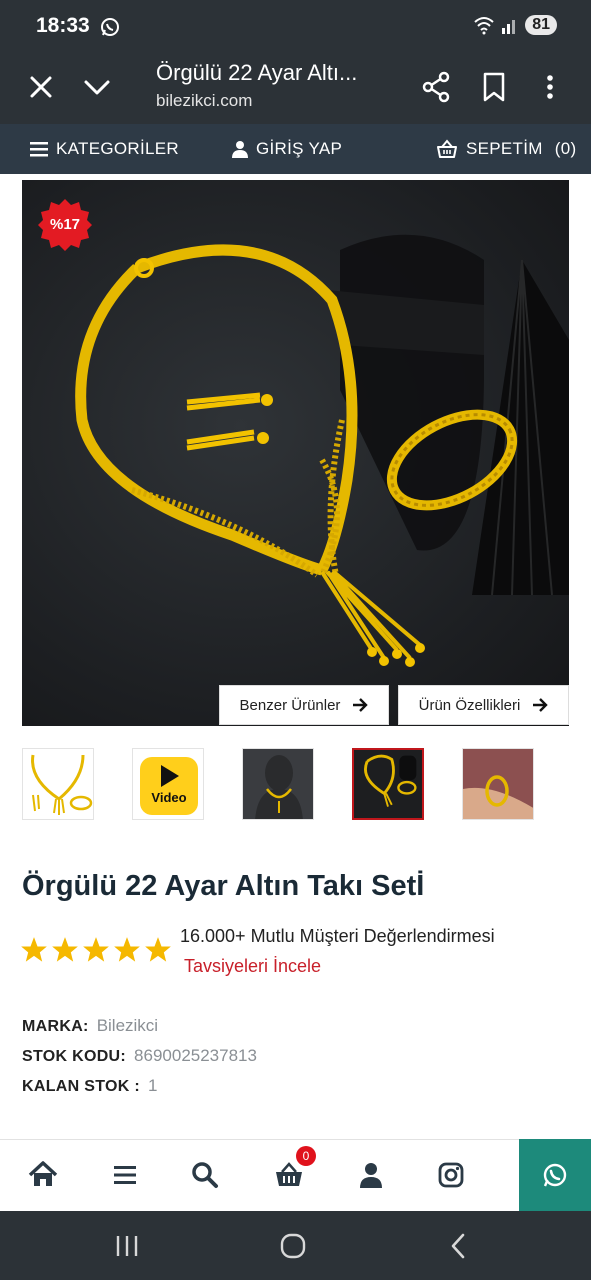 This screenshot has height=1280, width=591. I want to click on product-features-button: Ürün Özellikleri, so click(483, 705).